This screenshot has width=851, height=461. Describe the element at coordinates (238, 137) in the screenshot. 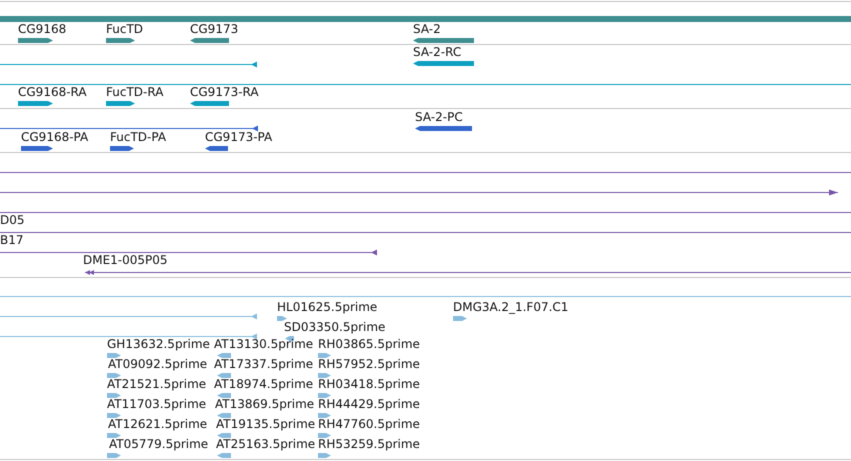

I see `feature-label: CG9173-PA` at that location.